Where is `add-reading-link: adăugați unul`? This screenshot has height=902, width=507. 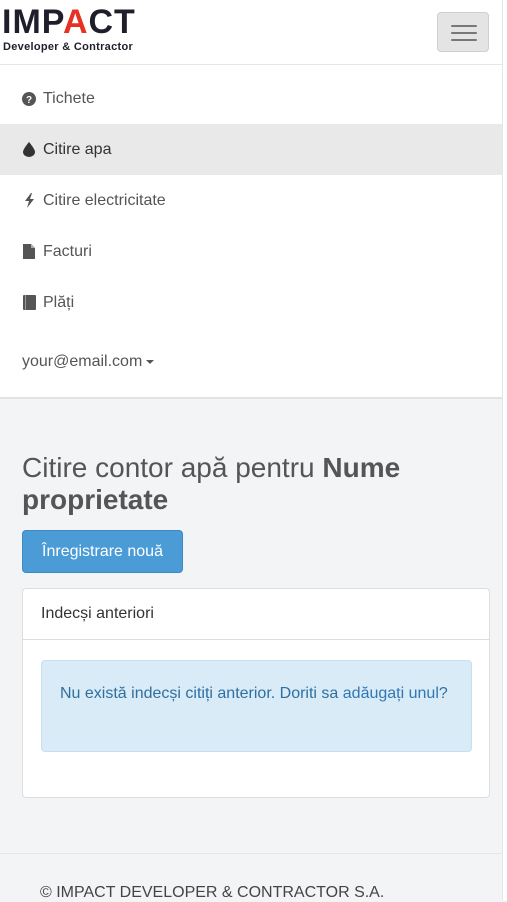
add-reading-link: adăugați unul is located at coordinates (391, 693).